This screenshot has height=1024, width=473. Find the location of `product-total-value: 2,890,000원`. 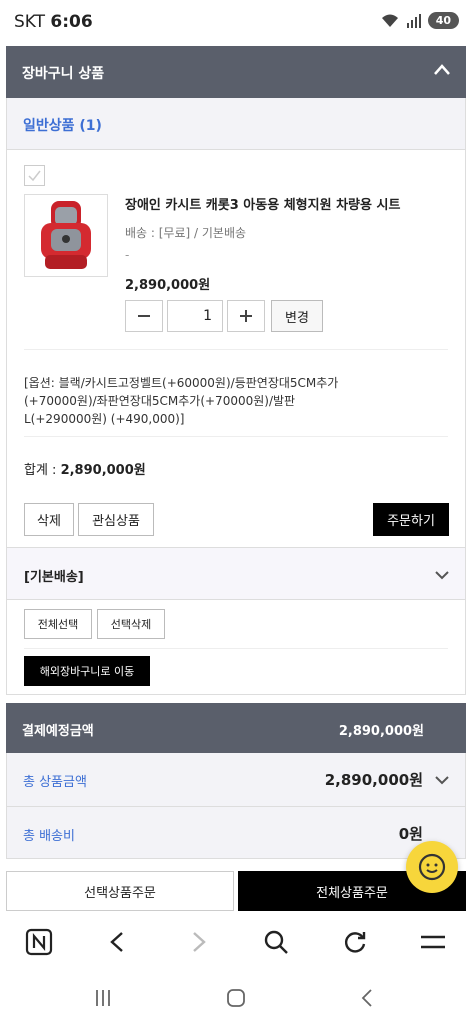

product-total-value: 2,890,000원 is located at coordinates (373, 780).